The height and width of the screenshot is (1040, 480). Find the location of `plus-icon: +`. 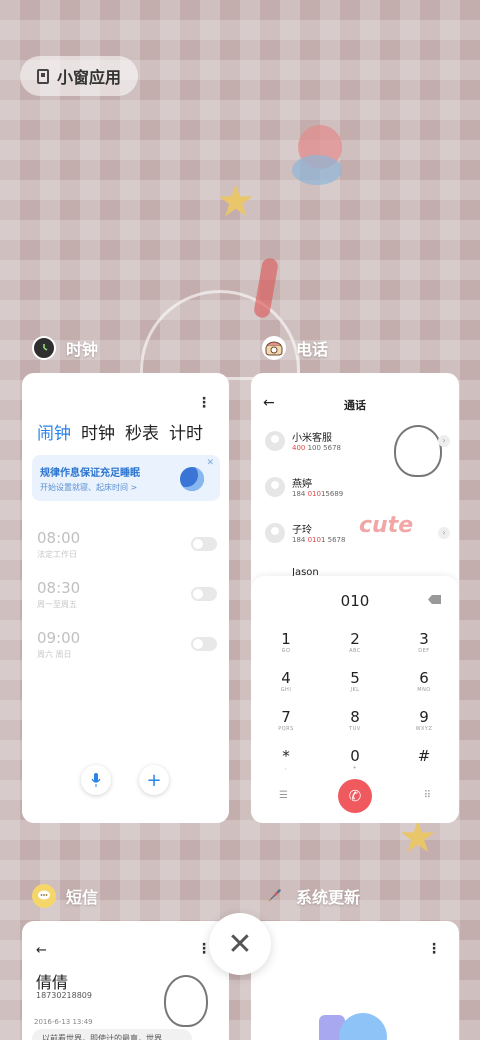

plus-icon: + is located at coordinates (154, 780).